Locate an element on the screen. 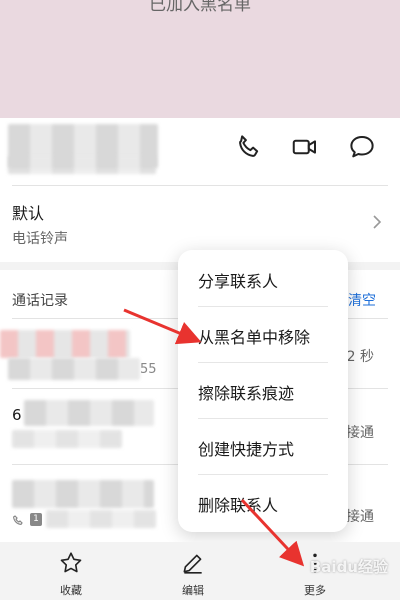  menu-remove-from-blacklist: 从黑名单中移除 is located at coordinates (254, 336).